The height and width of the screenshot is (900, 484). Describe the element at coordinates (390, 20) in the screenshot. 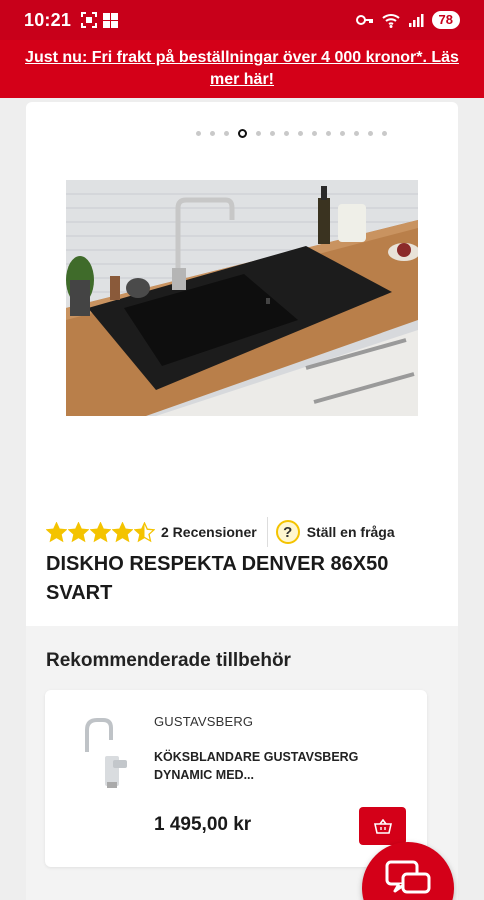

I see `wifi-icon` at that location.